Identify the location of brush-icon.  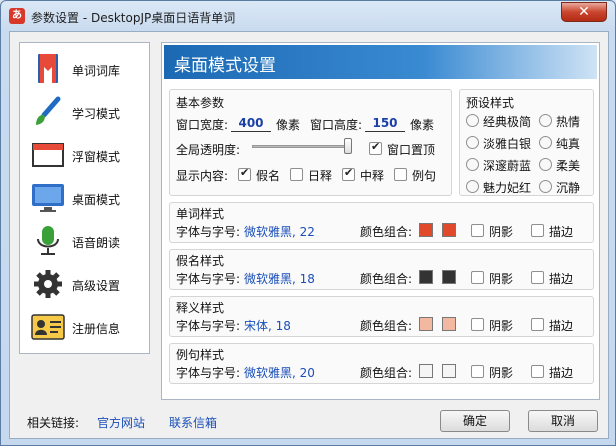
(48, 110).